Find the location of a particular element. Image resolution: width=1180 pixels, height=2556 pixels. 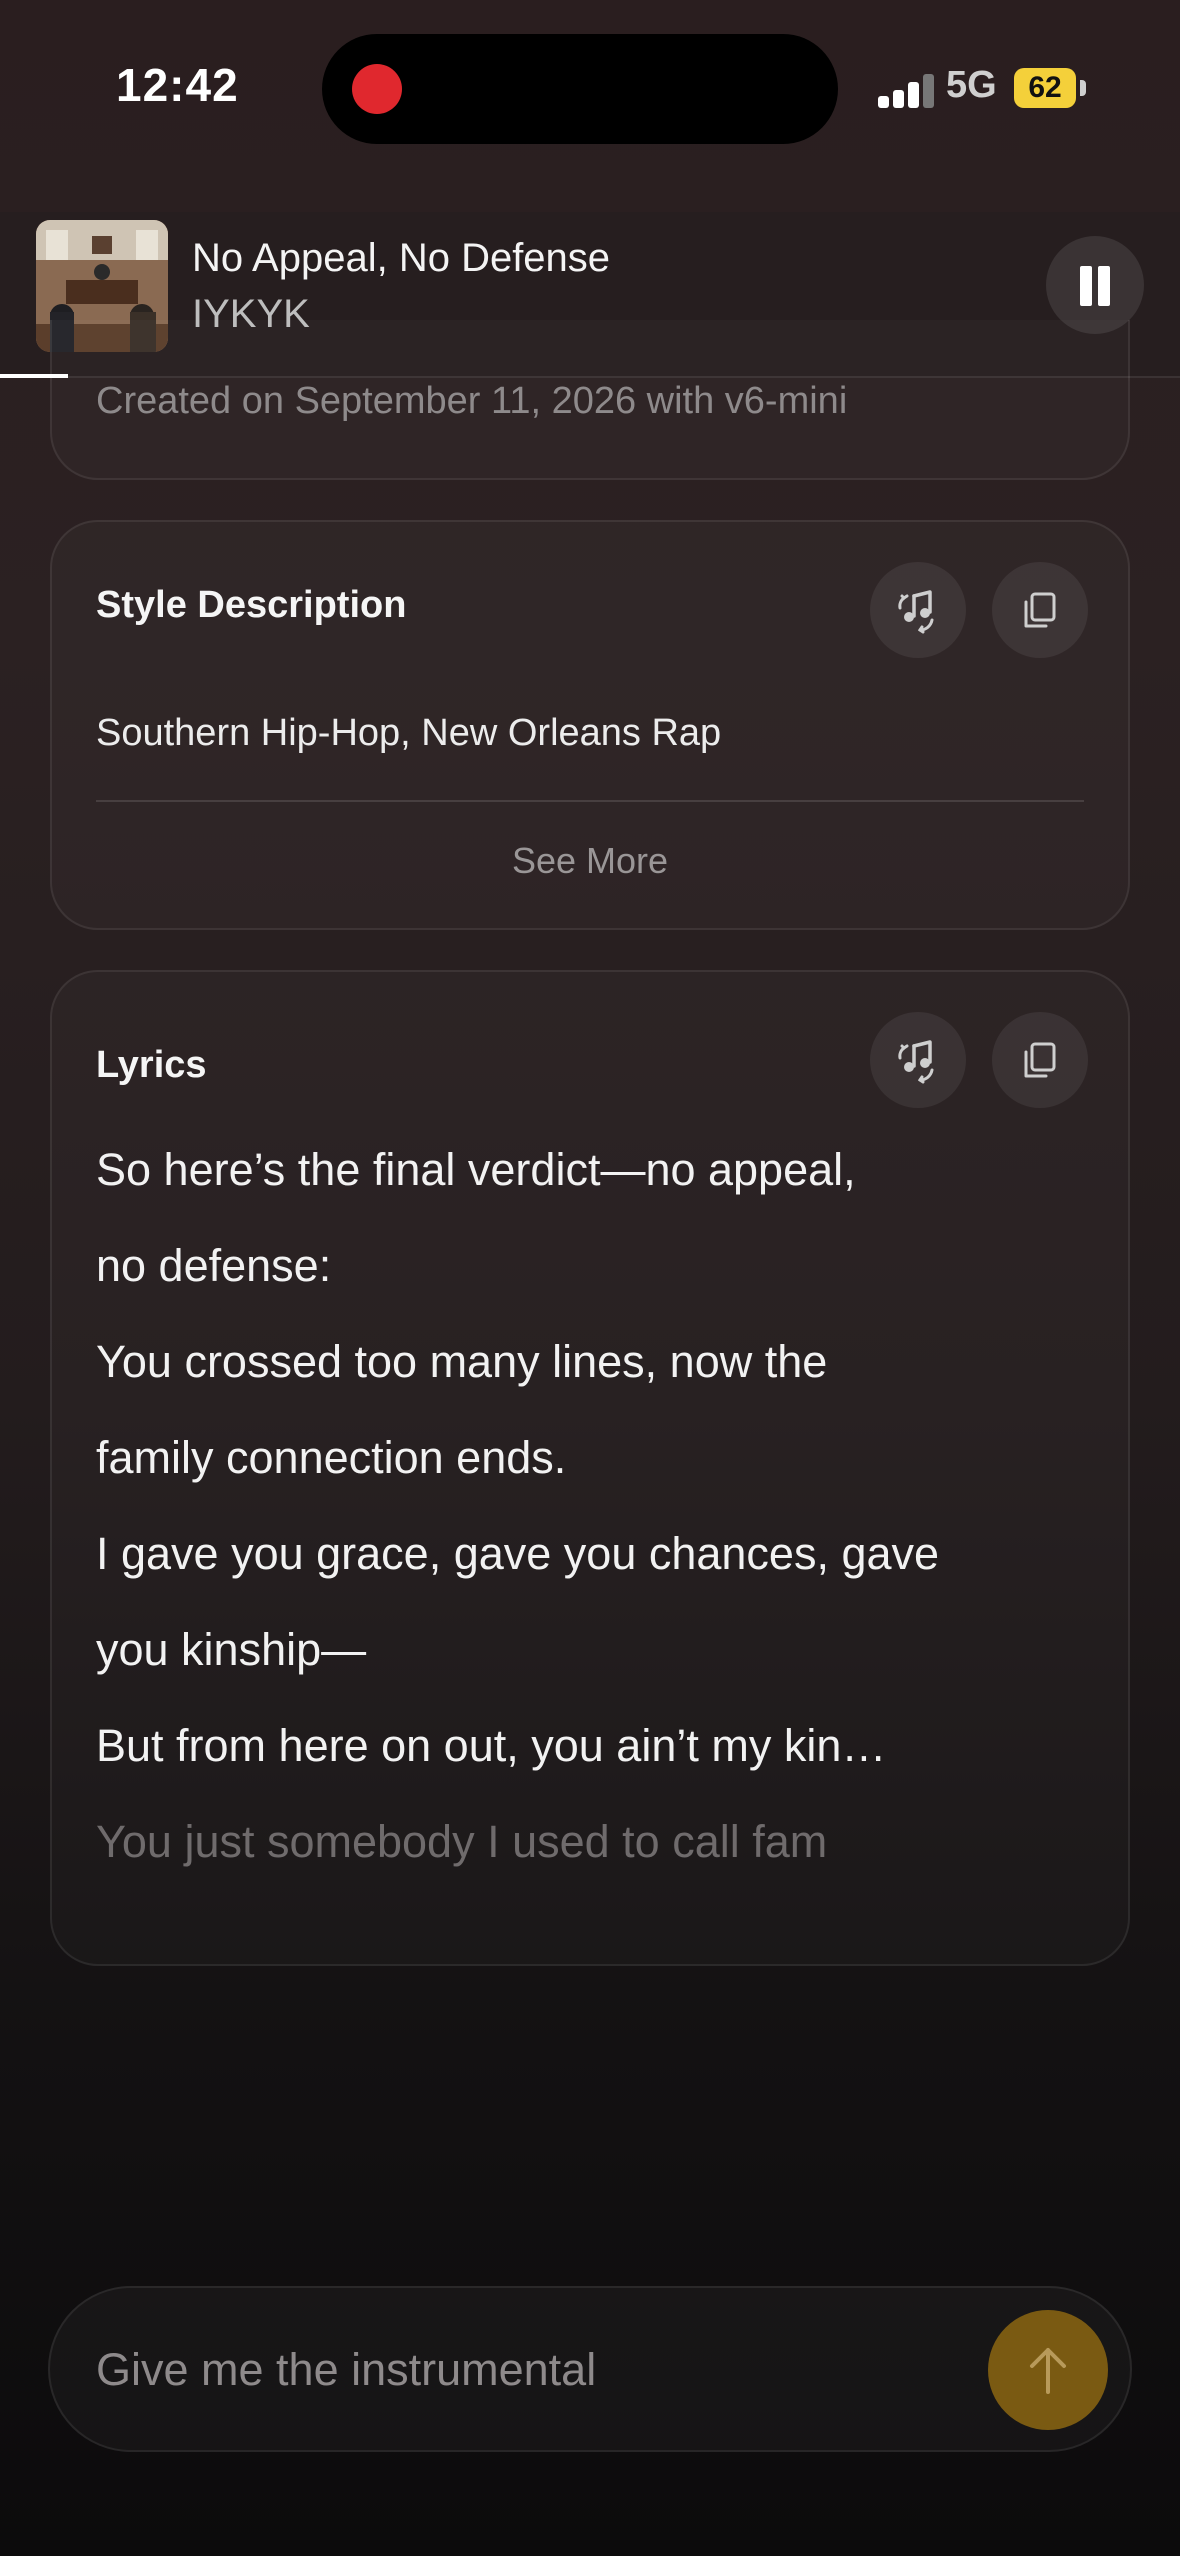

arrow-up-icon is located at coordinates (1048, 2371).